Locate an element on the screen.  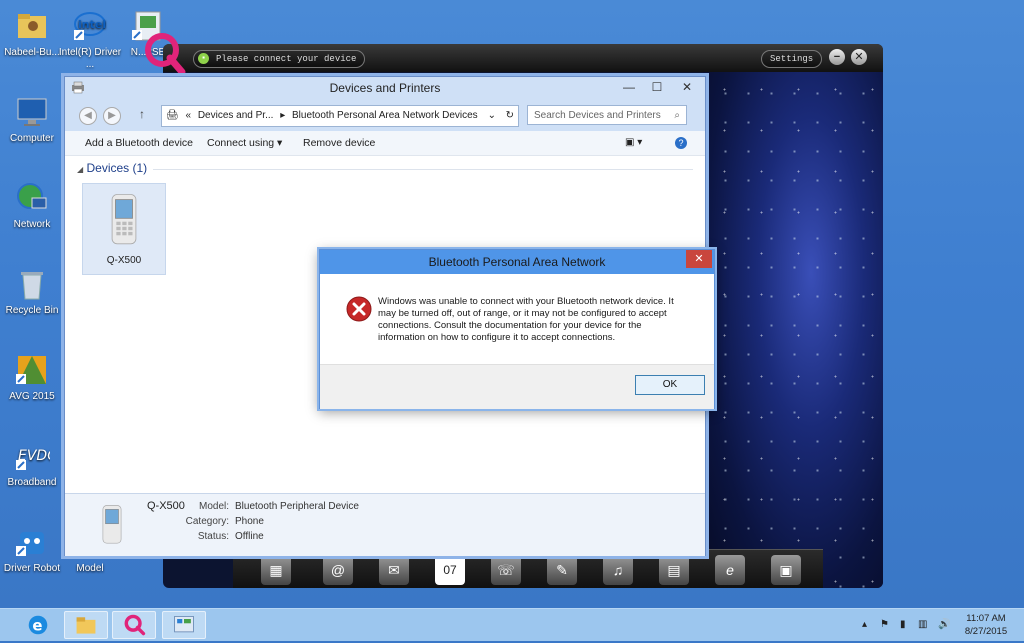
computer-icon is located at coordinates (32, 112).